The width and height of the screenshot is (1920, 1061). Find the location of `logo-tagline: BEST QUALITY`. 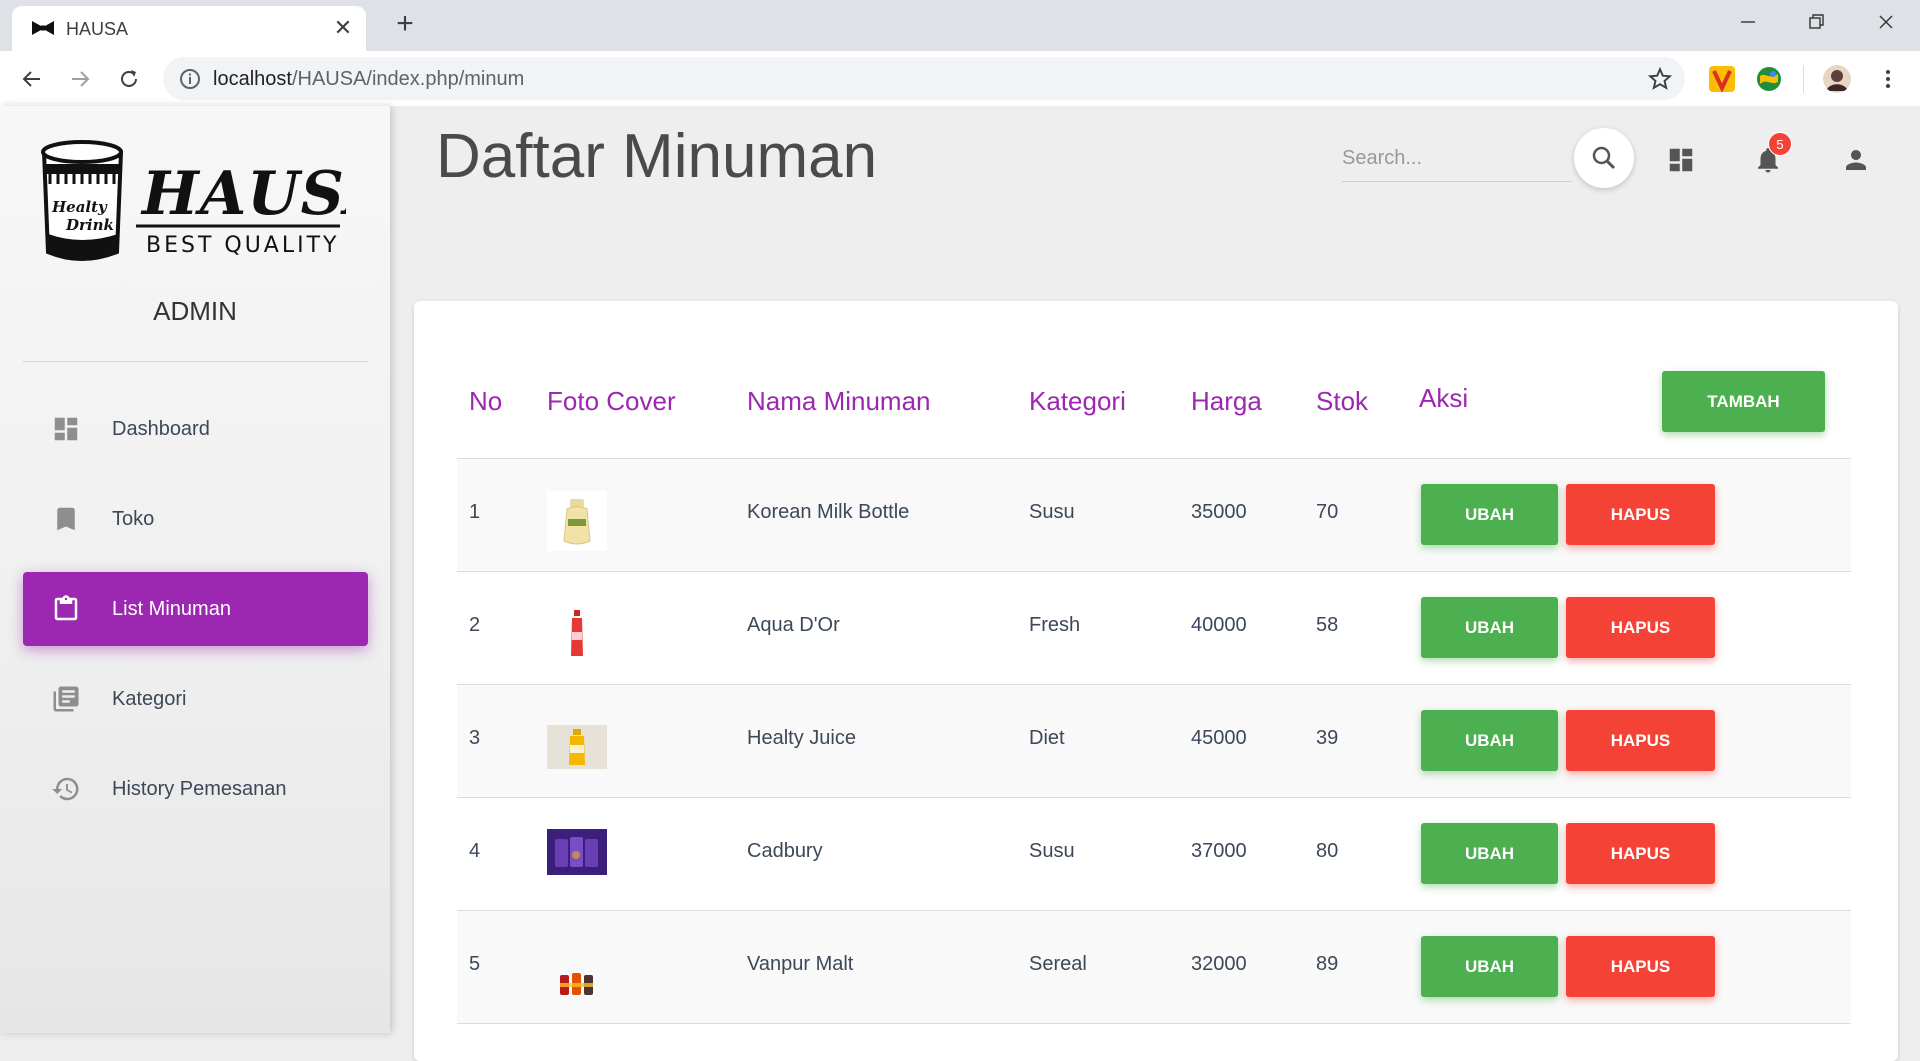

logo-tagline: BEST QUALITY is located at coordinates (242, 245).